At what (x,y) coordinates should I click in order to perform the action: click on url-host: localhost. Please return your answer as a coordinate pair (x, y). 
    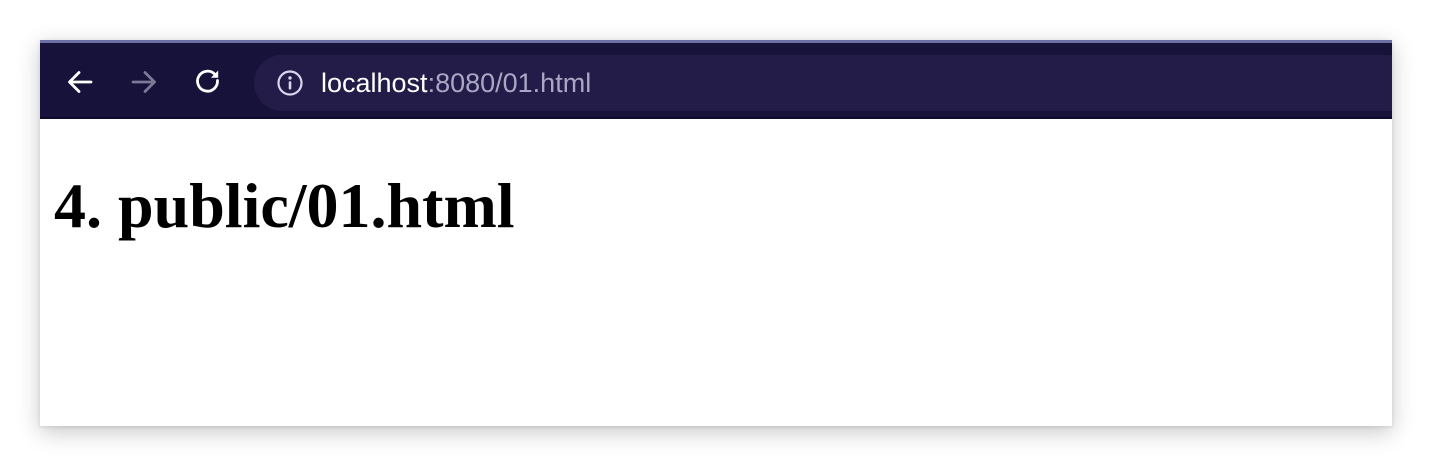
    Looking at the image, I should click on (374, 83).